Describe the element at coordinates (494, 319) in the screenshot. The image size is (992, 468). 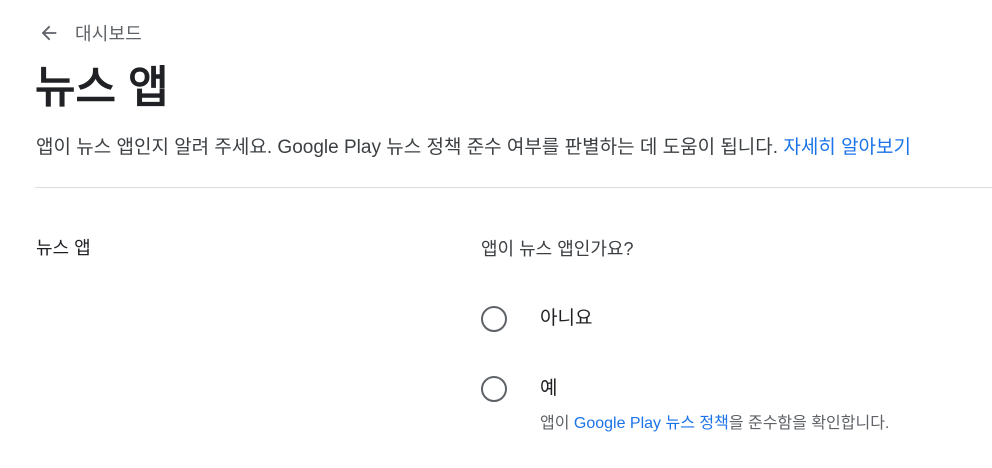
I see `radio-no` at that location.